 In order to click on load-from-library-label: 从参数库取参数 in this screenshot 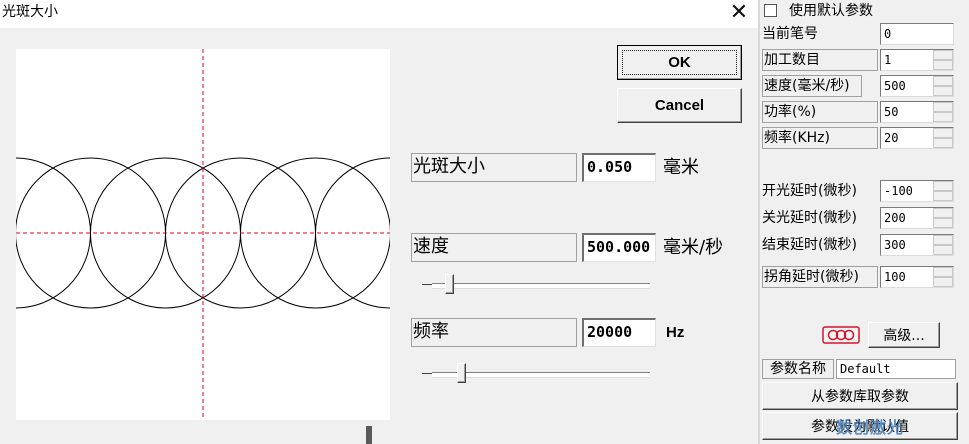, I will do `click(860, 397)`.